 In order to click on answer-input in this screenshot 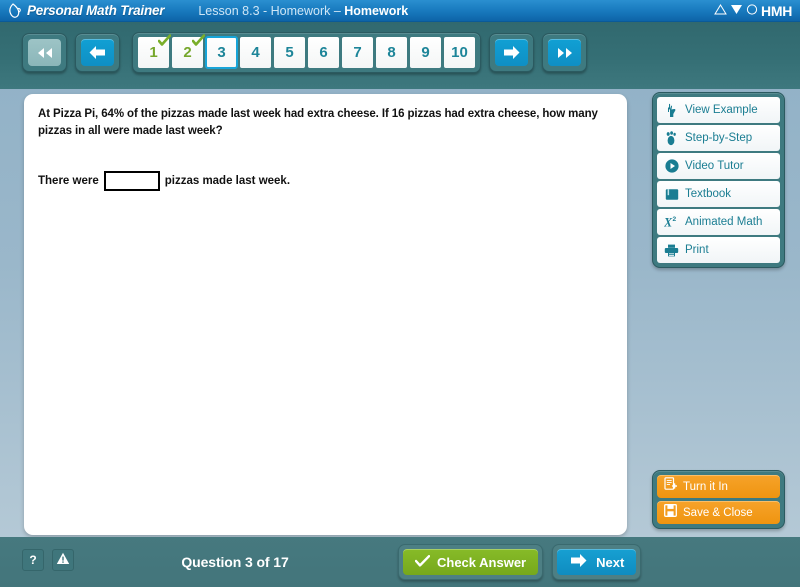, I will do `click(131, 181)`.